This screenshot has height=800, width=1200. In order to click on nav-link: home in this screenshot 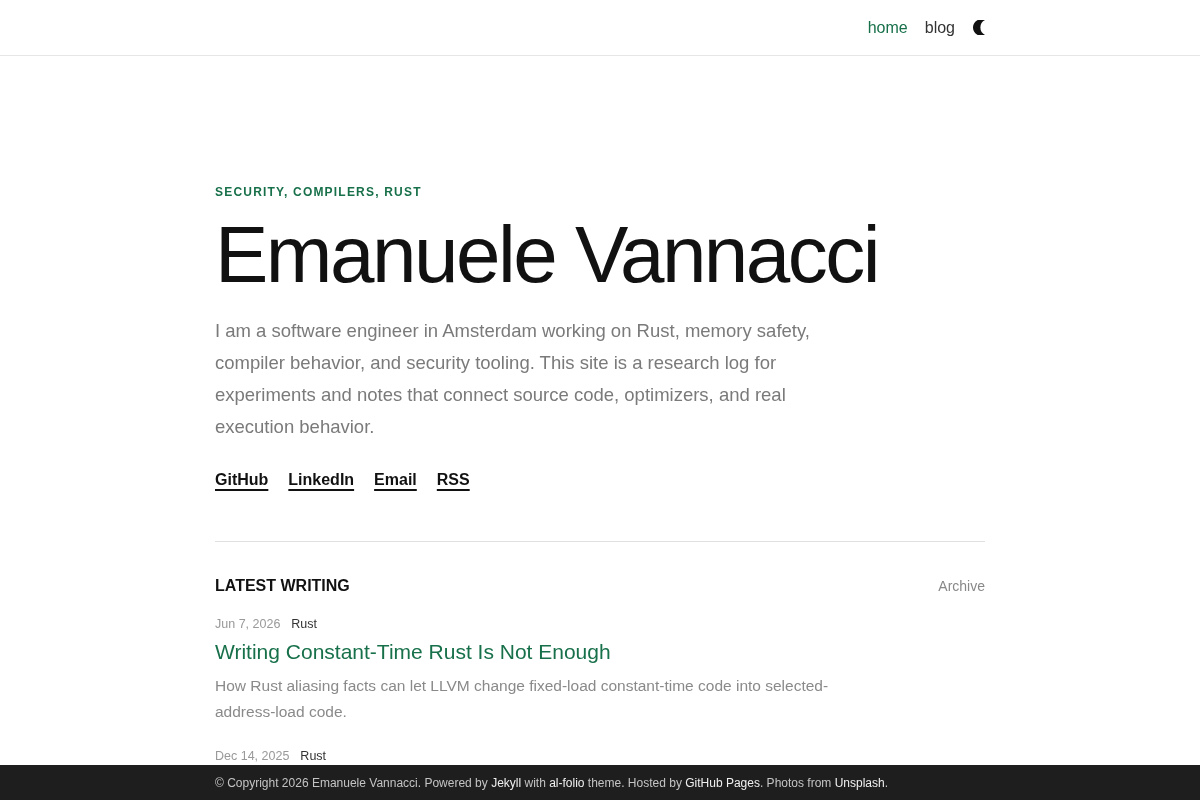, I will do `click(887, 27)`.